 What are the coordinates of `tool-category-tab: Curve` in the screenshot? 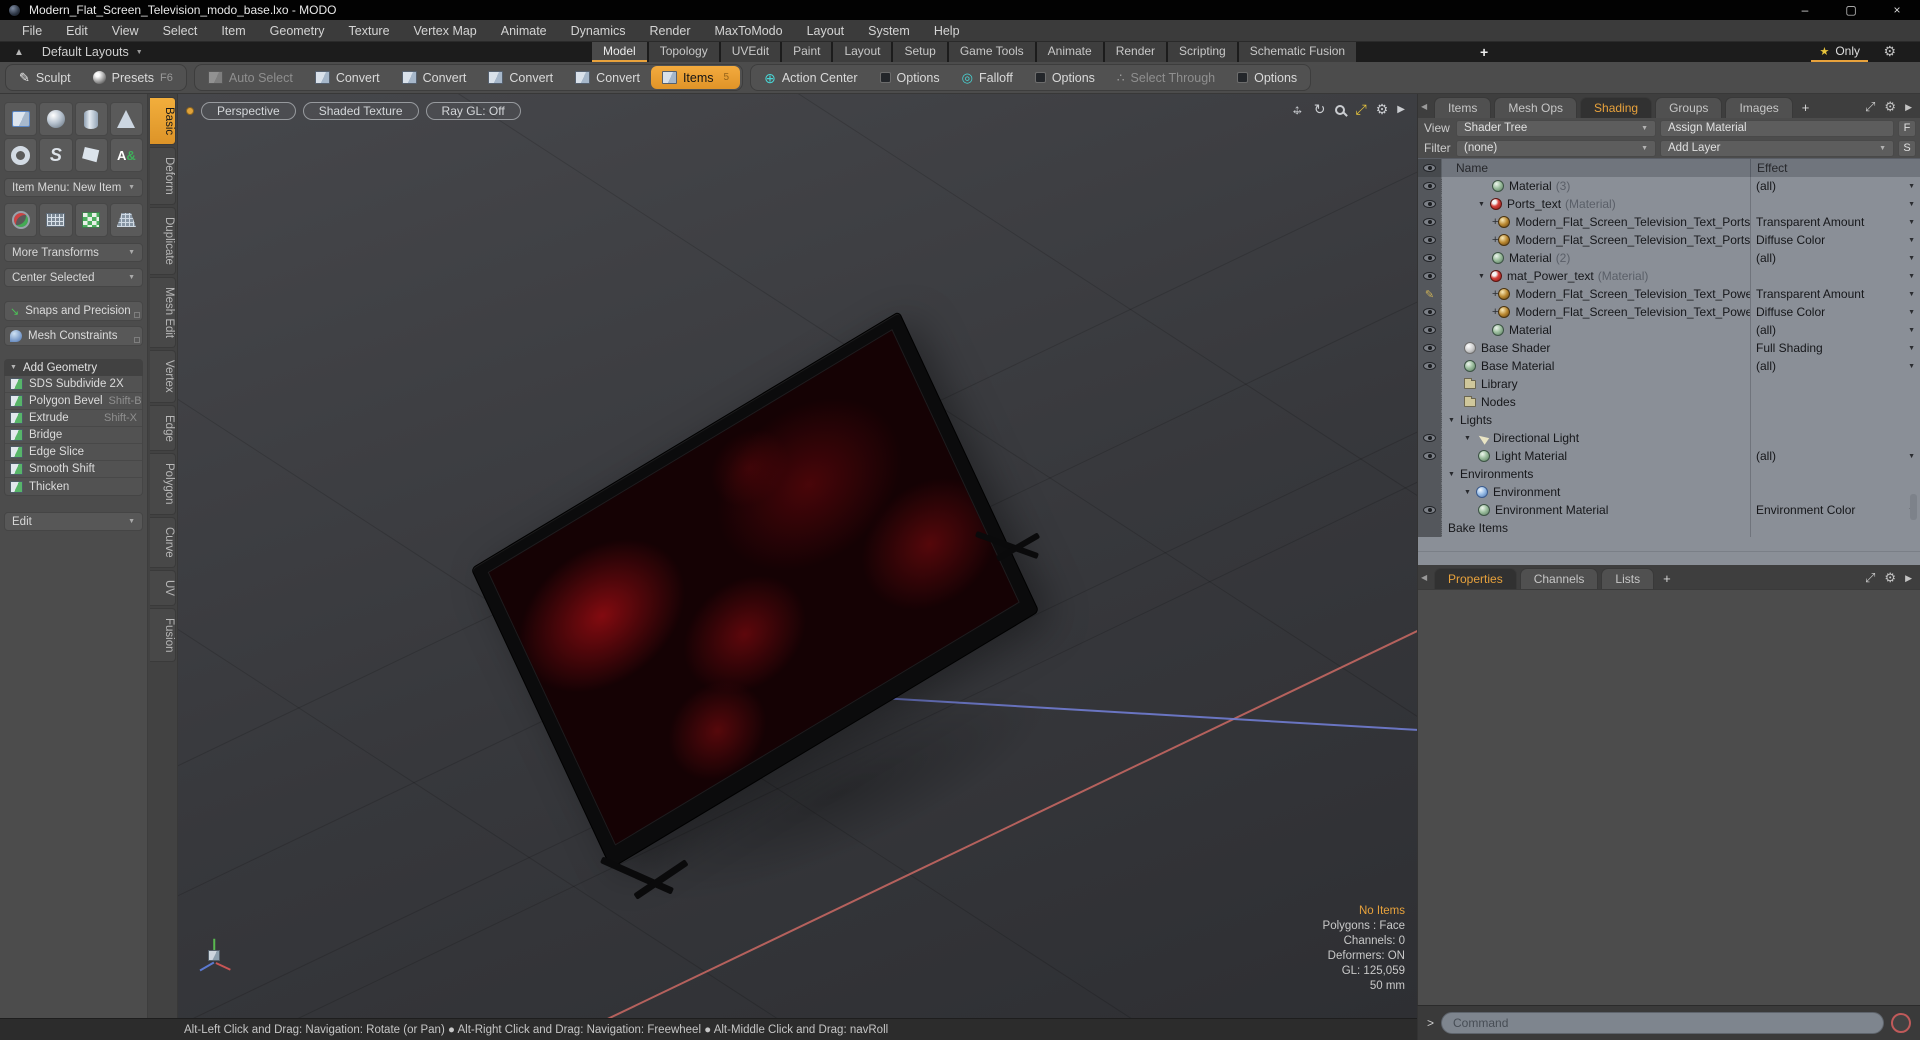 It's located at (163, 542).